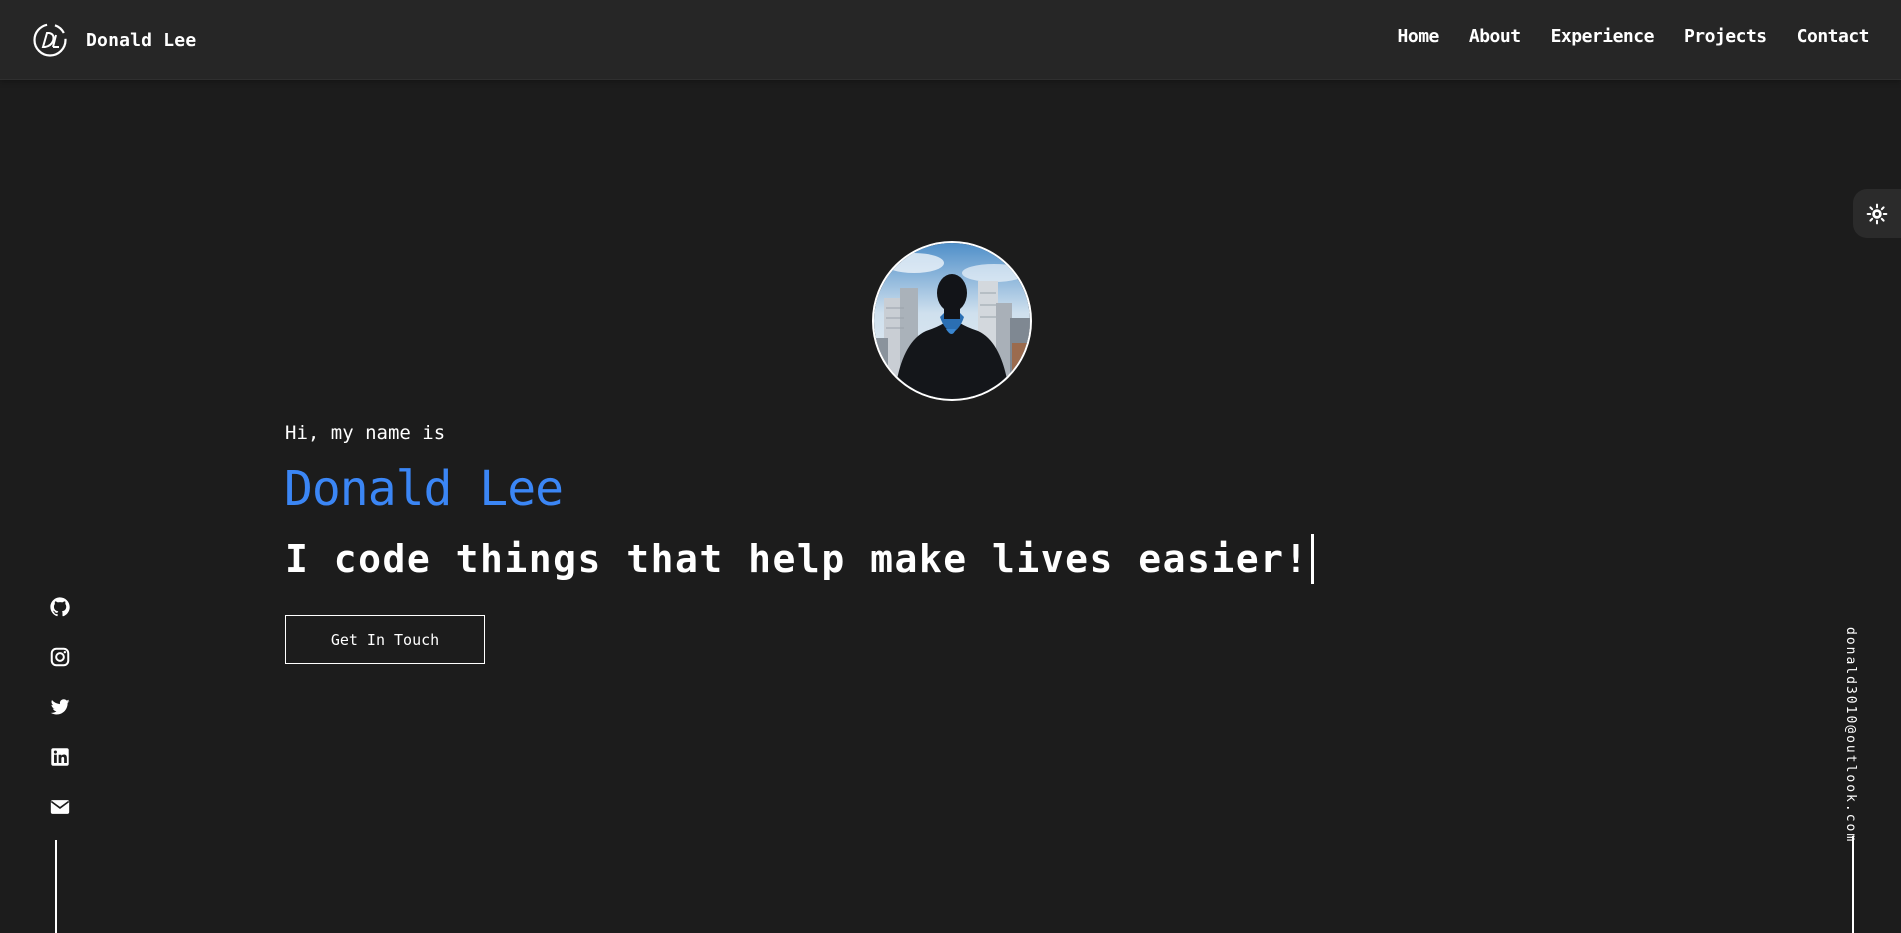  I want to click on linkedin-icon, so click(60, 757).